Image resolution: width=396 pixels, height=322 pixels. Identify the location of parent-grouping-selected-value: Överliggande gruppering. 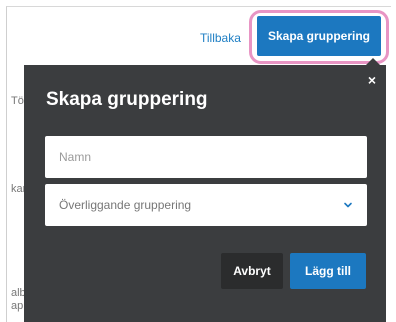
(125, 205).